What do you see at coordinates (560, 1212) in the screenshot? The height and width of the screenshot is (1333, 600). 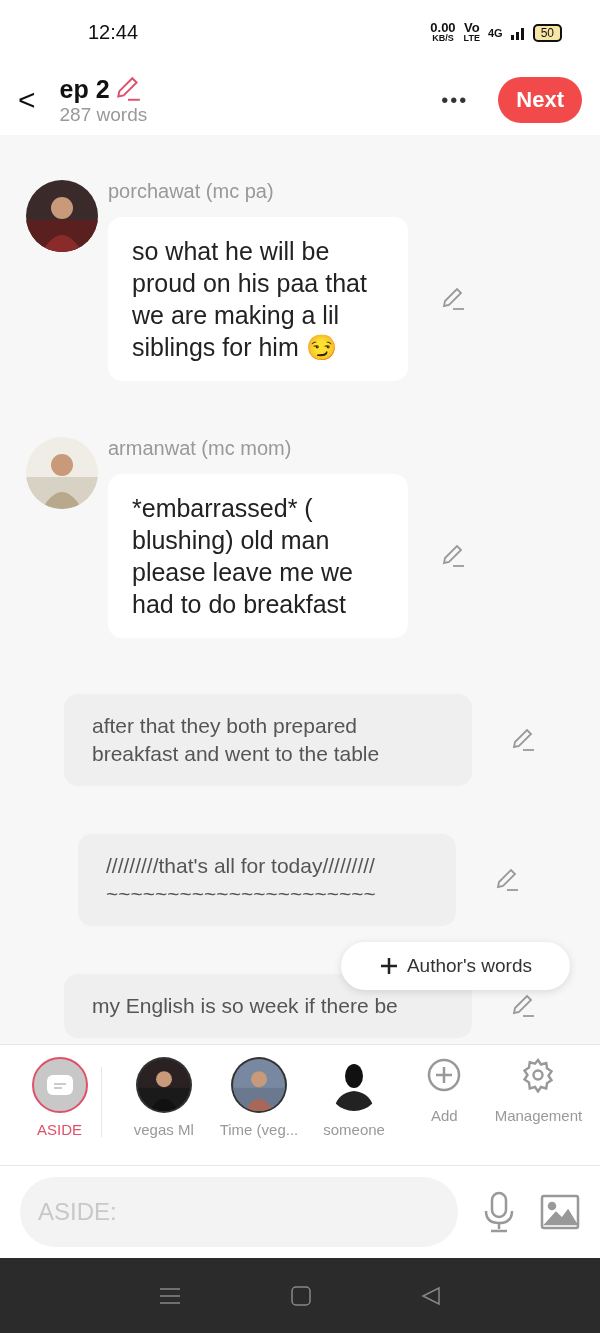 I see `image-icon` at bounding box center [560, 1212].